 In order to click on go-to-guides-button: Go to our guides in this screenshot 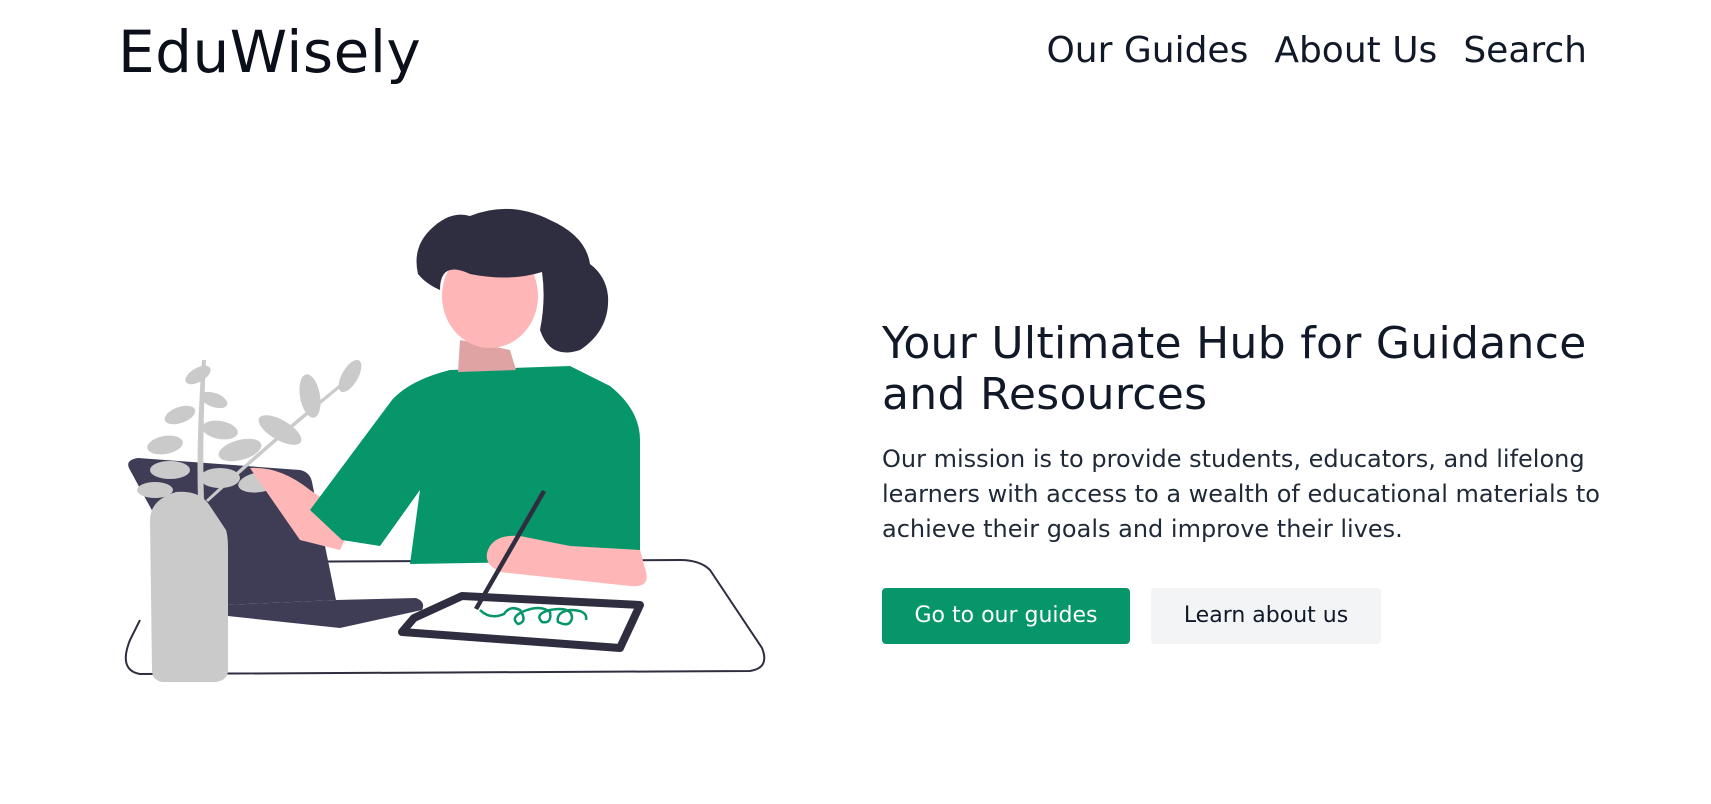, I will do `click(1006, 616)`.